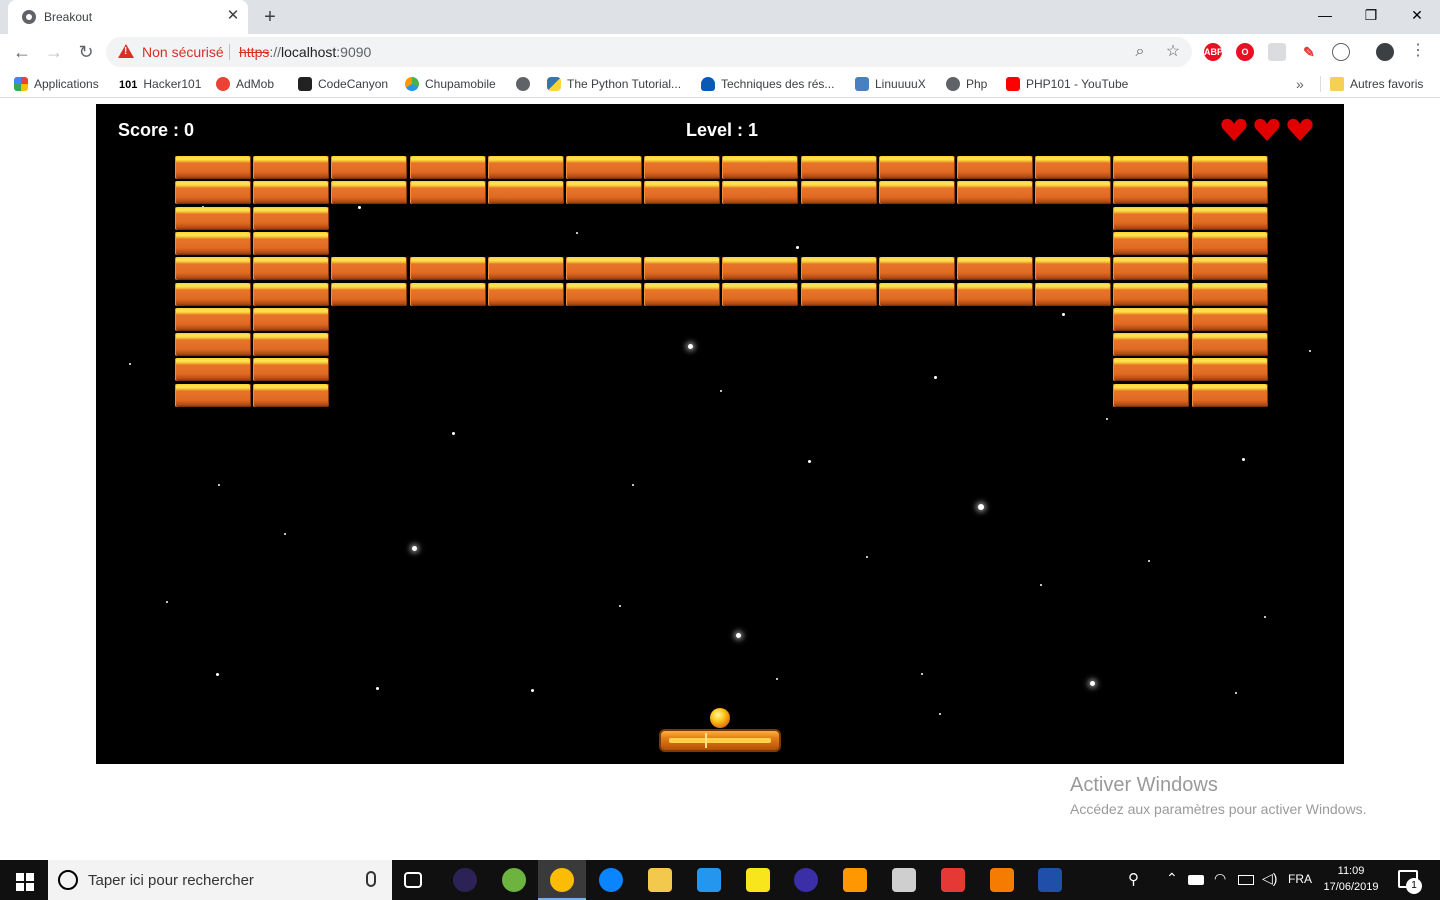 The image size is (1440, 900). I want to click on wifi-icon: ◠, so click(1220, 878).